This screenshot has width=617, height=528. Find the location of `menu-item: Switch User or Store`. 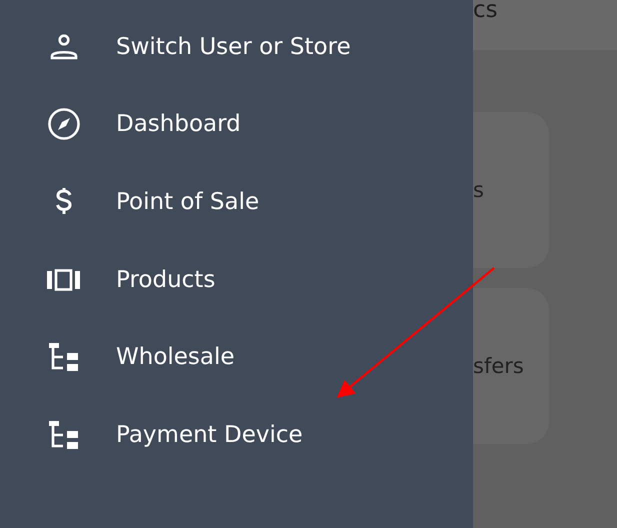

menu-item: Switch User or Store is located at coordinates (236, 47).